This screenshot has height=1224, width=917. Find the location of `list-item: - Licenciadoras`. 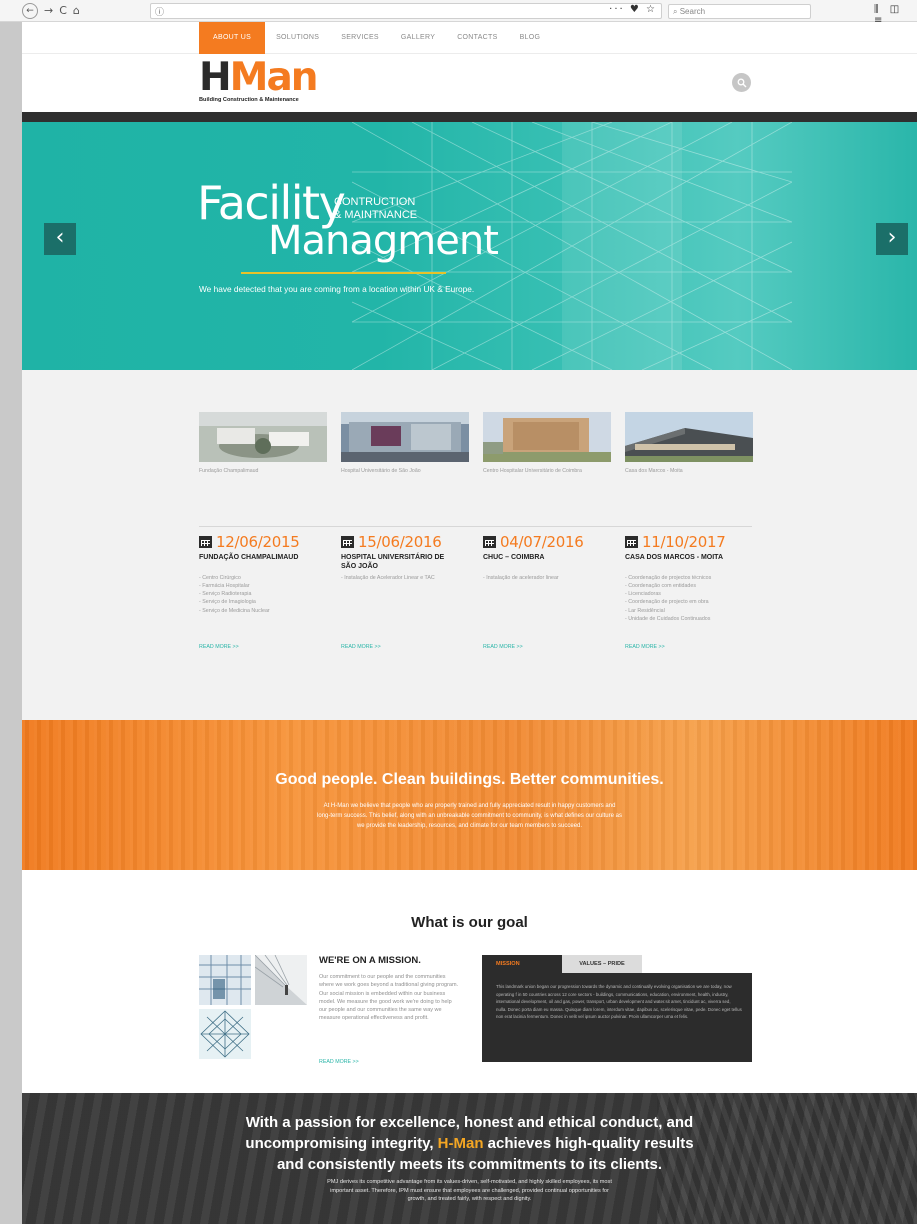

list-item: - Licenciadoras is located at coordinates (643, 594).